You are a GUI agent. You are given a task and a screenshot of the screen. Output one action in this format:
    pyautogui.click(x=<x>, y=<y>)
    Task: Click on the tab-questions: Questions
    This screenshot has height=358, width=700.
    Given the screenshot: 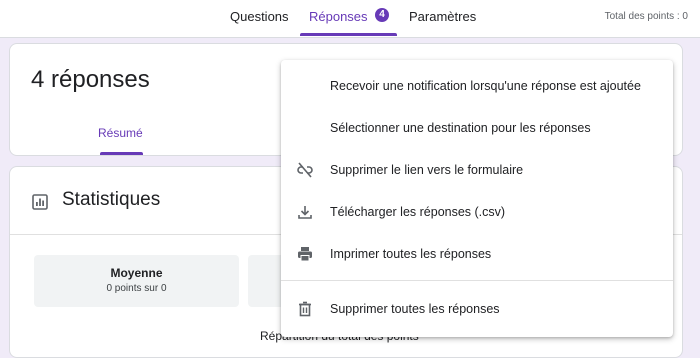 What is the action you would take?
    pyautogui.click(x=259, y=16)
    